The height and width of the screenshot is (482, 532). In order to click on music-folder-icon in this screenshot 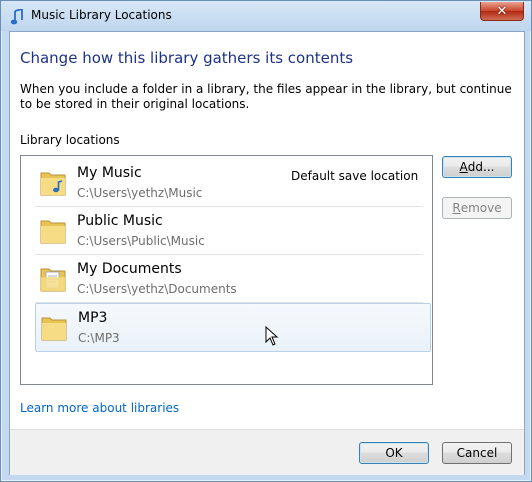, I will do `click(53, 184)`.